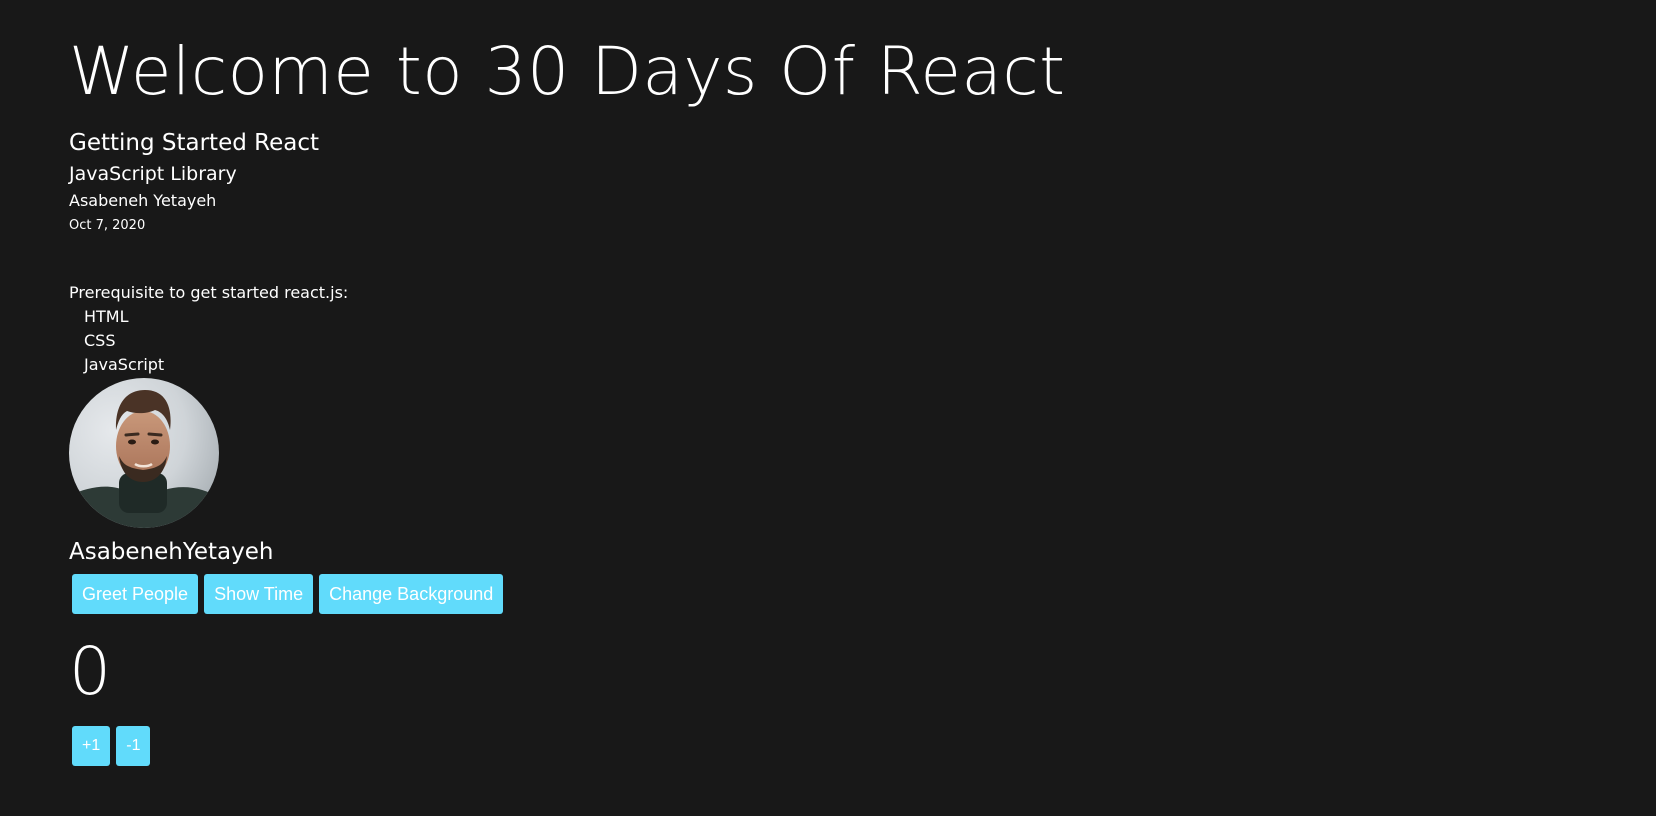  I want to click on page-title: Welcome to 30 Days Of React, so click(567, 71).